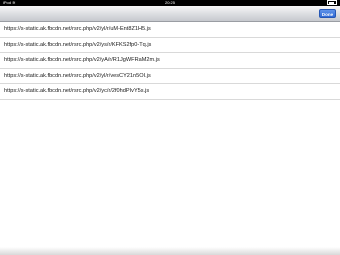 The width and height of the screenshot is (340, 255). I want to click on done-button: Done, so click(327, 13).